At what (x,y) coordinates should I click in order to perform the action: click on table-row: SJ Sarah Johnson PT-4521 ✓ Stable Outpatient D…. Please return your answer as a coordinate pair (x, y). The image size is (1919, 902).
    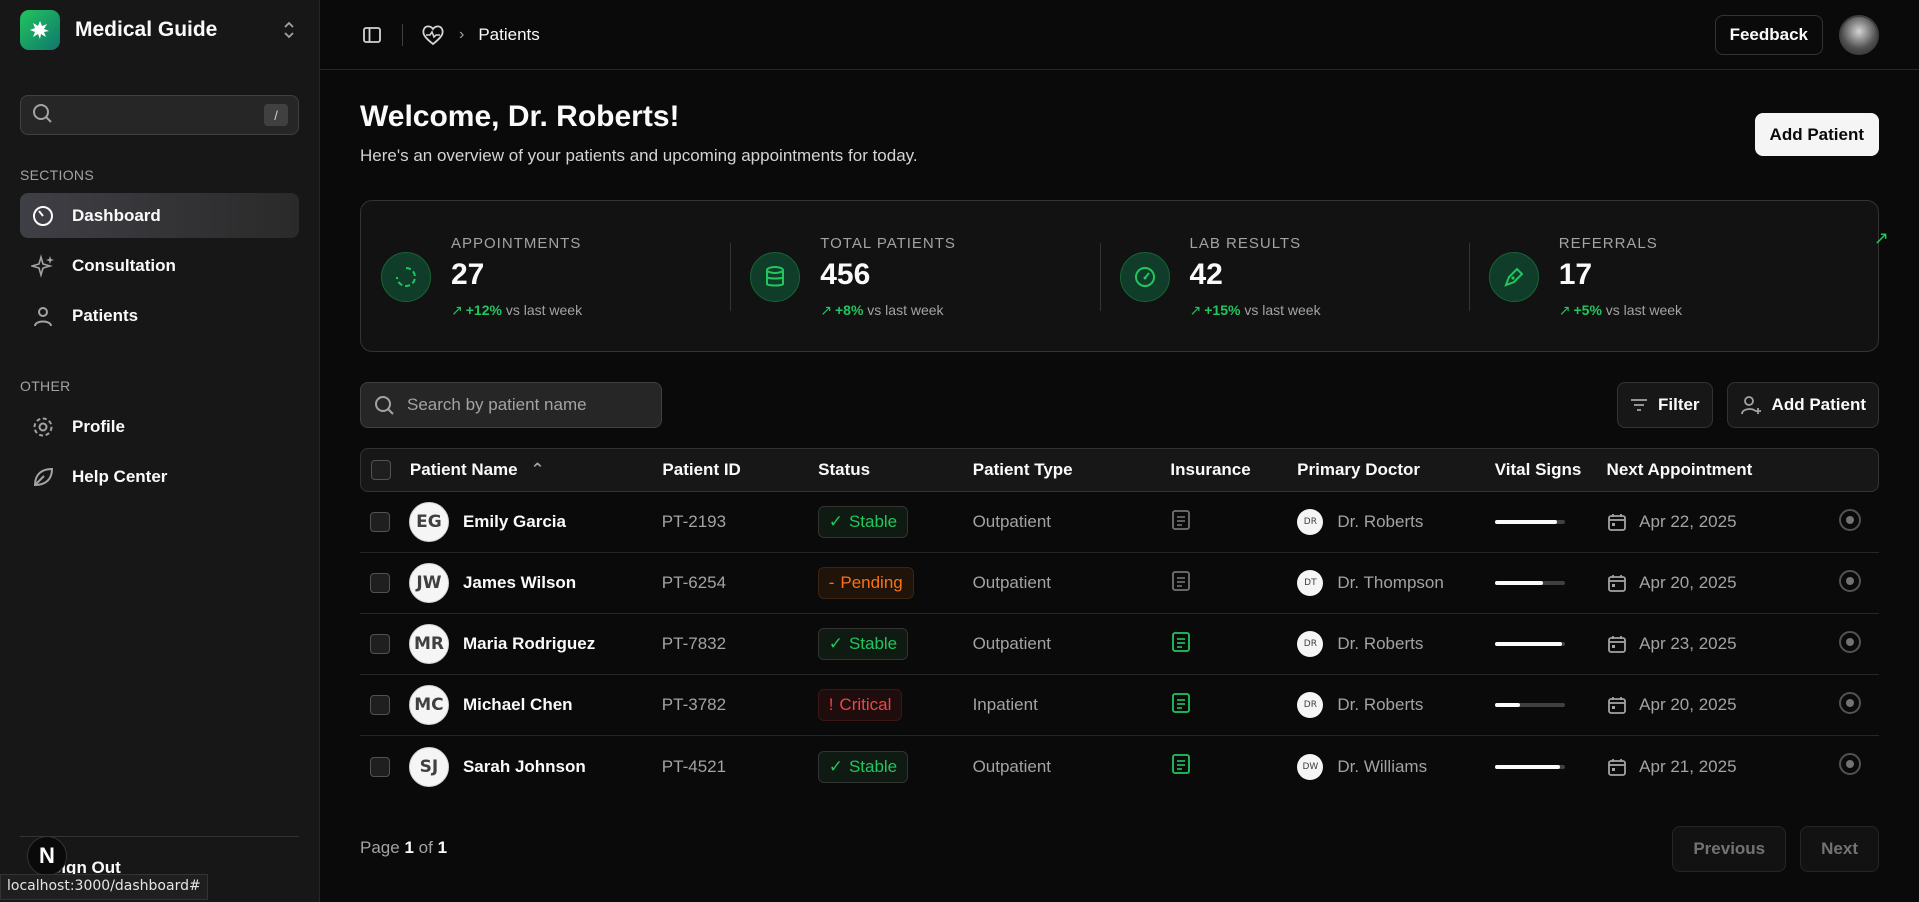
    Looking at the image, I should click on (1119, 766).